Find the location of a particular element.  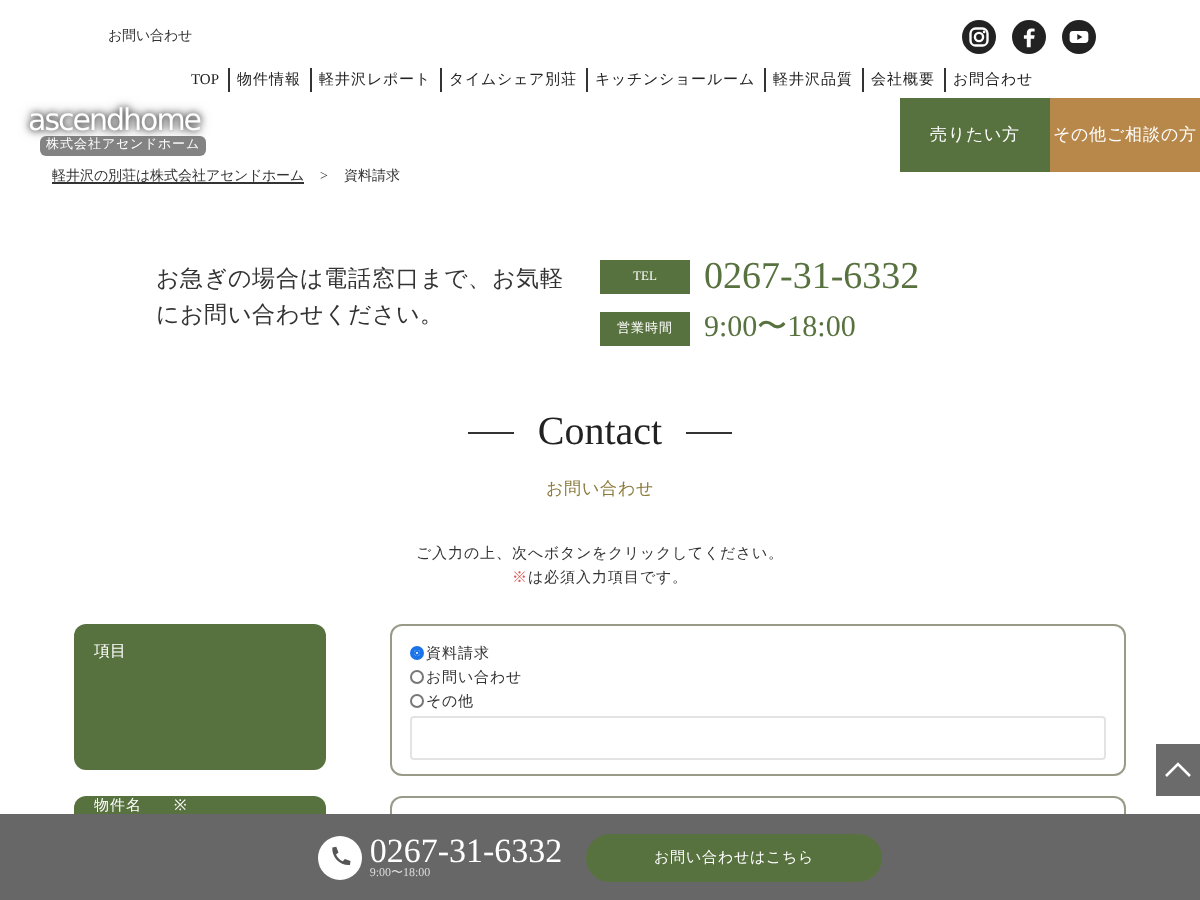

phone-icon is located at coordinates (339, 857).